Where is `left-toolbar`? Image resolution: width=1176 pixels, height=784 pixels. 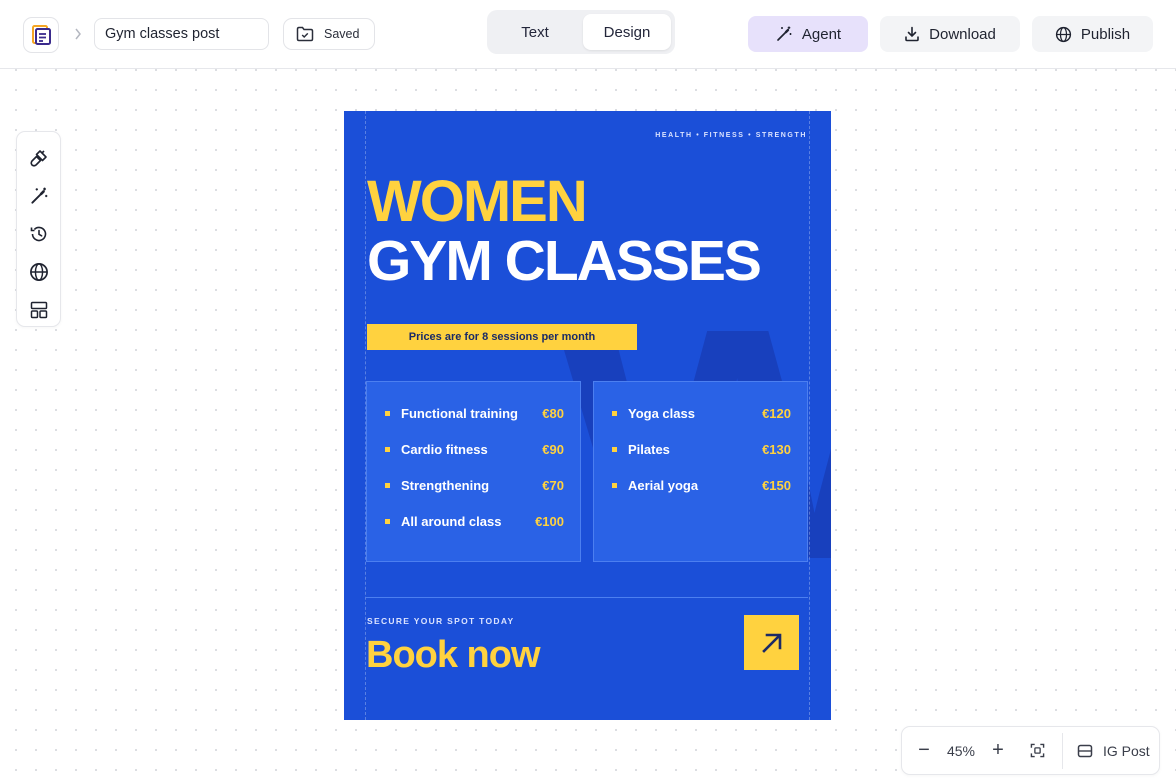 left-toolbar is located at coordinates (38, 229).